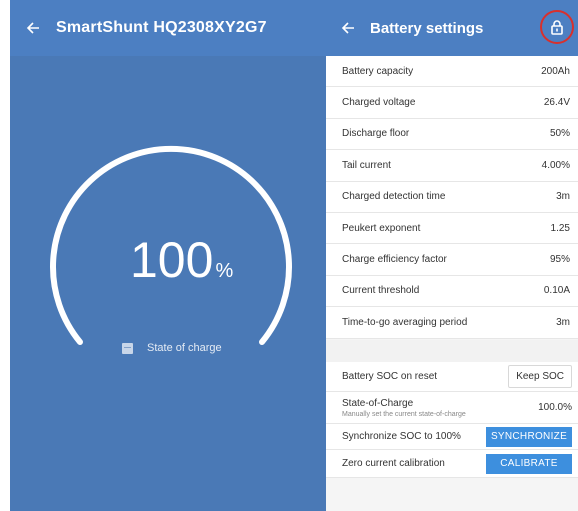 This screenshot has width=578, height=511. I want to click on setting-label: Current threshold, so click(381, 291).